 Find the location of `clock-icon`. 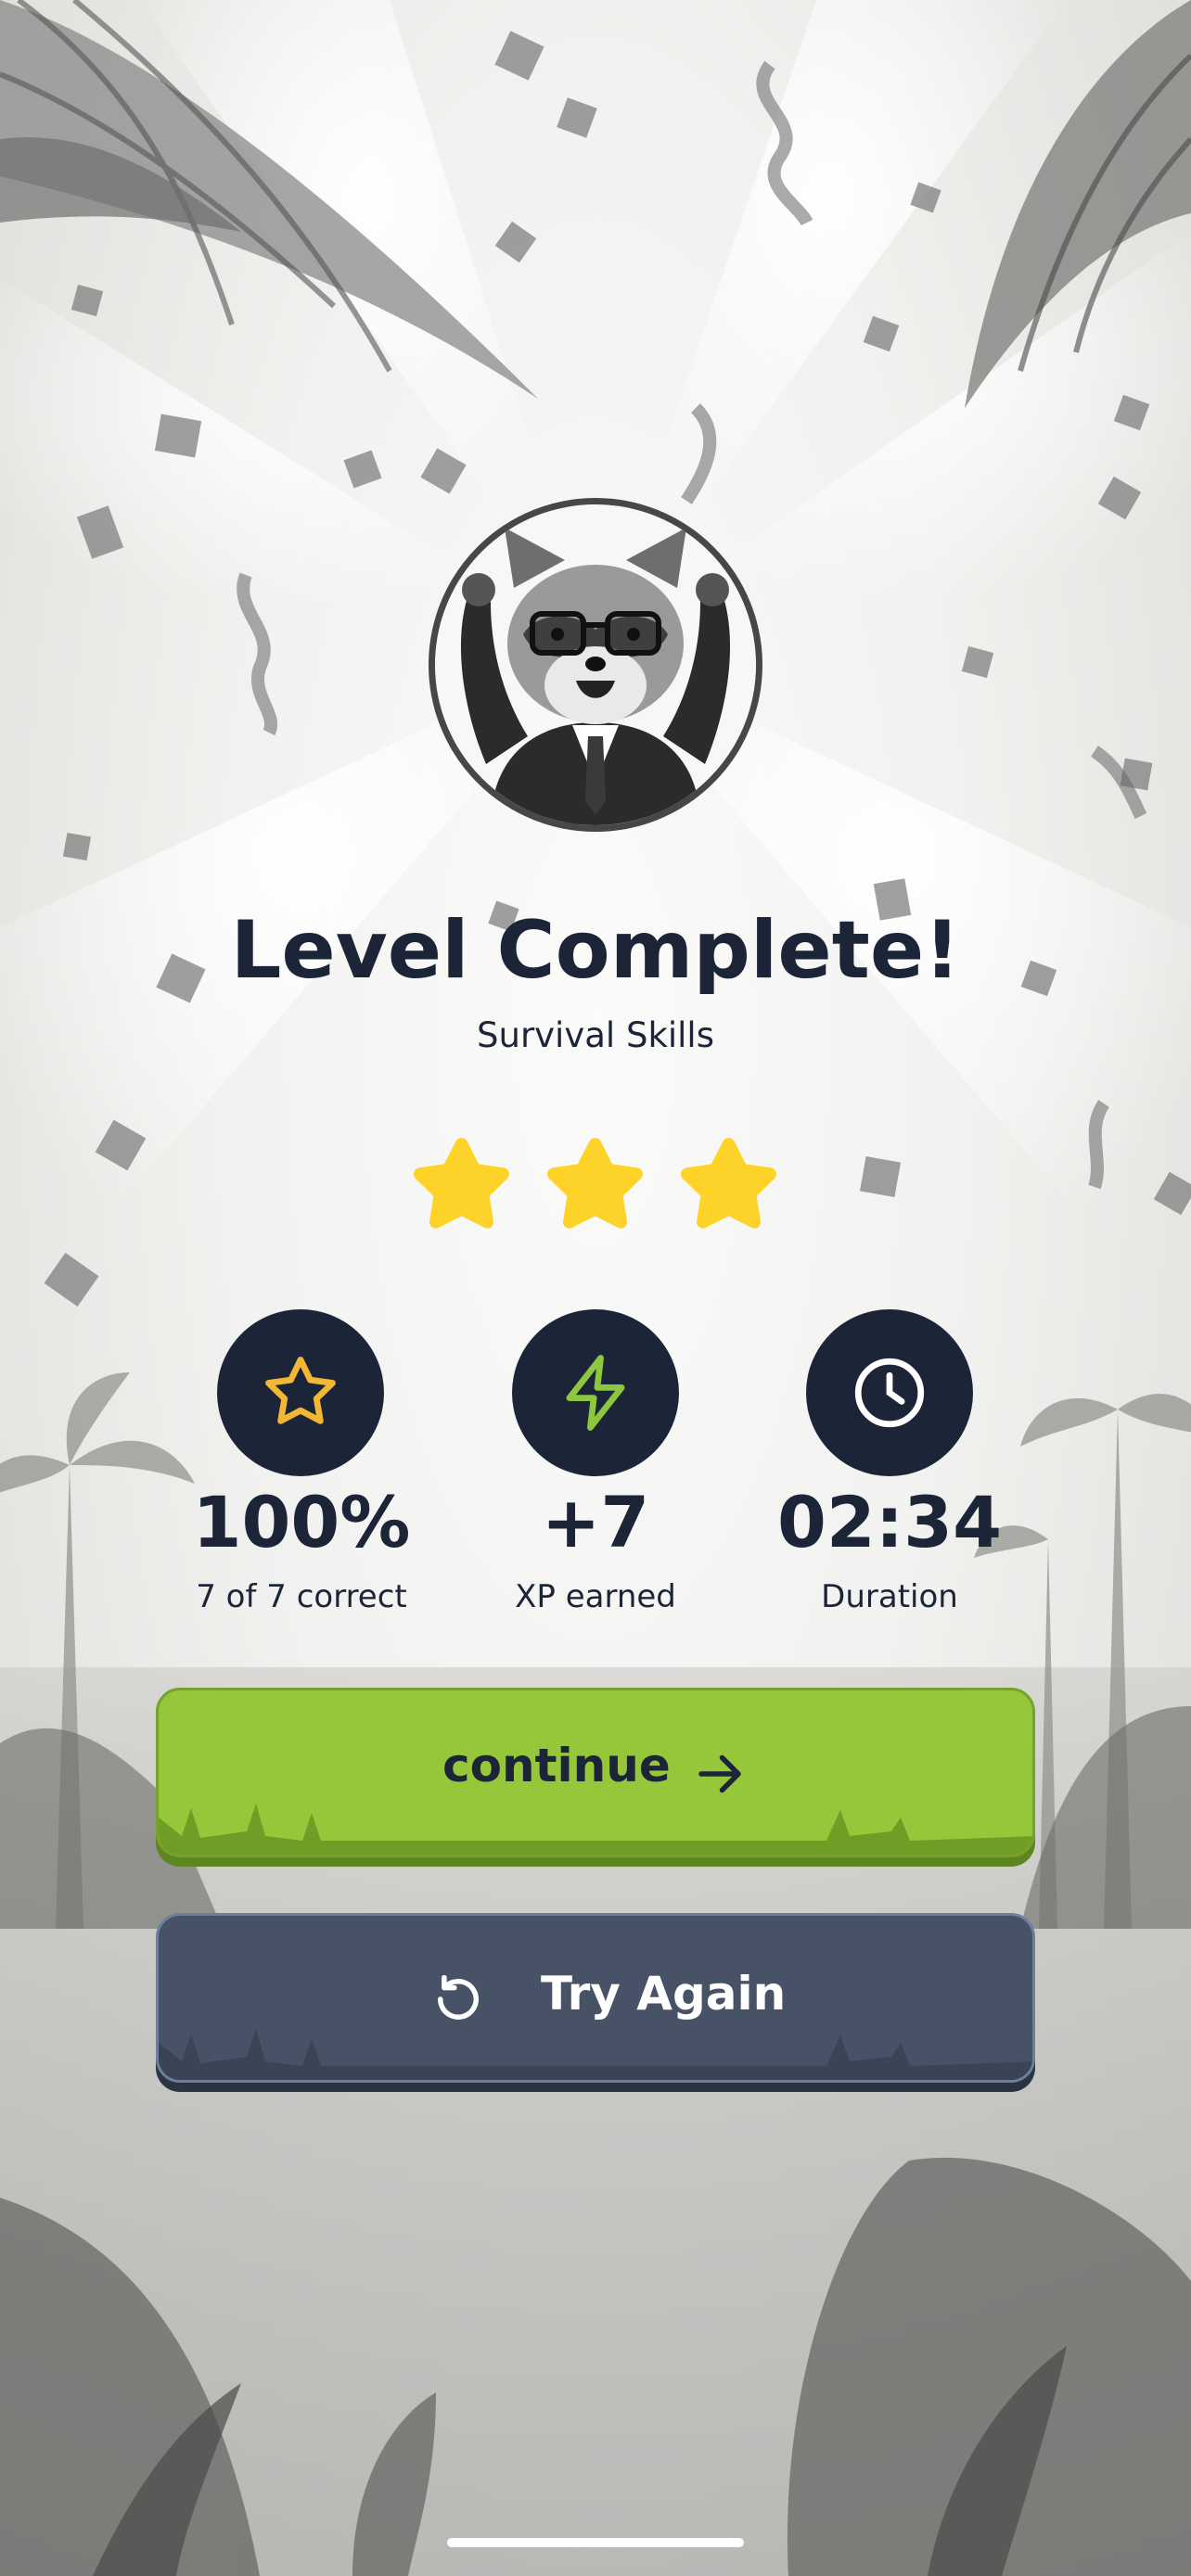

clock-icon is located at coordinates (889, 1393).